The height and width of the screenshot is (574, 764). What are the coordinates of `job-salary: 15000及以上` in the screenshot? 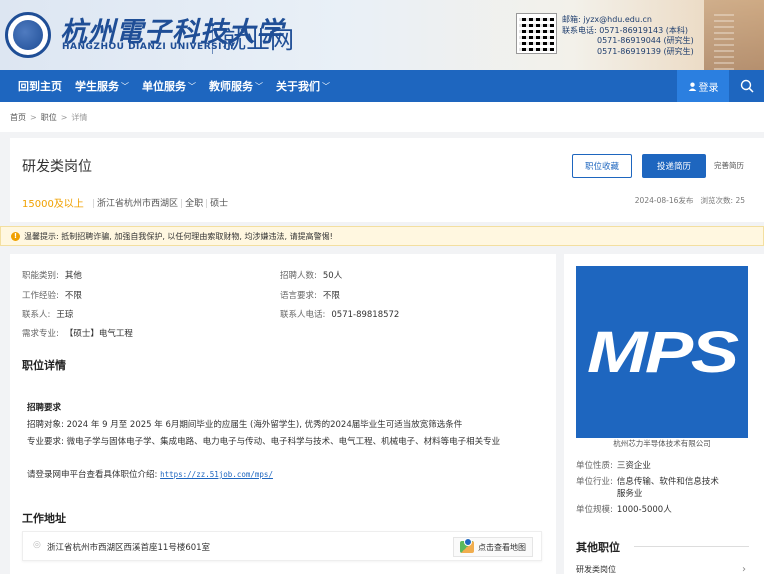 It's located at (53, 204).